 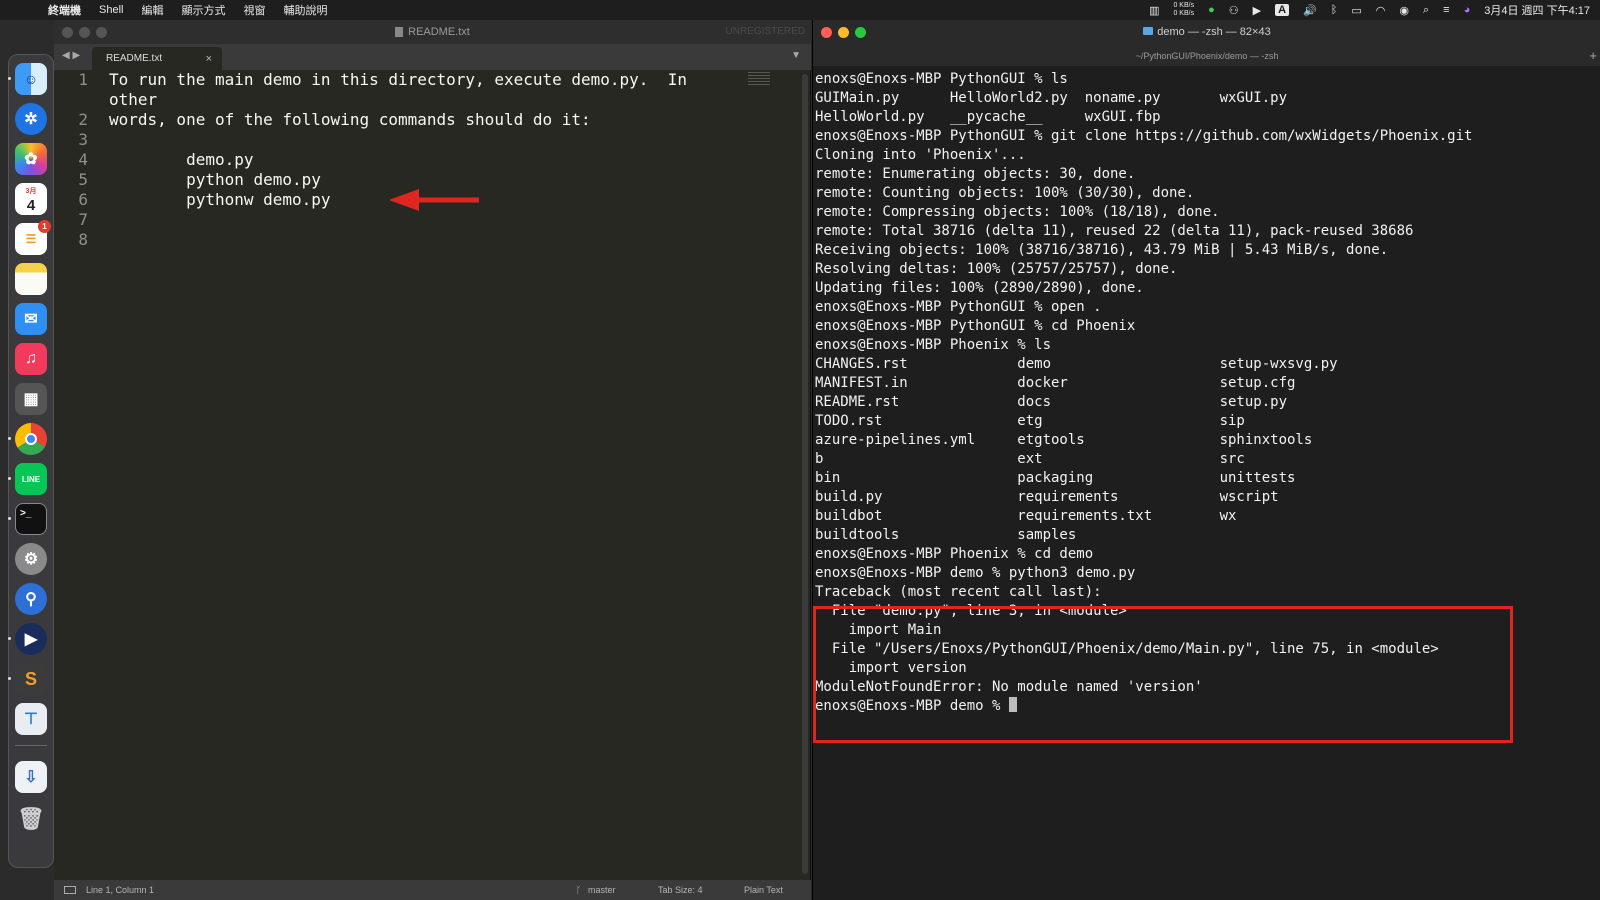 What do you see at coordinates (1537, 10) in the screenshot?
I see `menubar-clock: 3月4日 週四 下午4:17` at bounding box center [1537, 10].